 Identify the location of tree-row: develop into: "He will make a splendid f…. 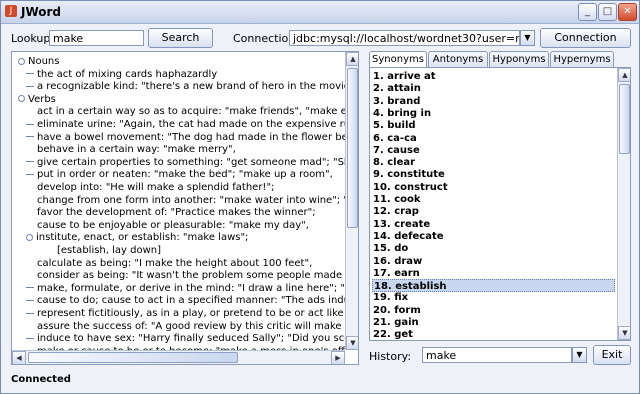
(150, 187).